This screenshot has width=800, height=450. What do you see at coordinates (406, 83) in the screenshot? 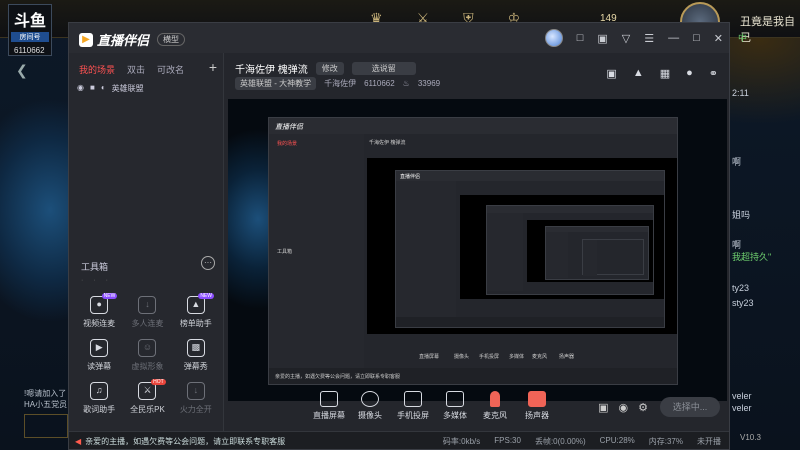
I see `heat-icon: ♨` at bounding box center [406, 83].